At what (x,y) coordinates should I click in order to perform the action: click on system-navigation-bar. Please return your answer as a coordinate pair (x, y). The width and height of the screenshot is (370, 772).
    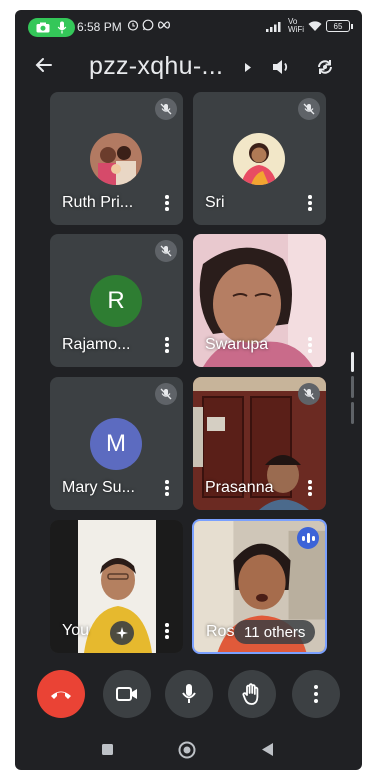
    Looking at the image, I should click on (188, 752).